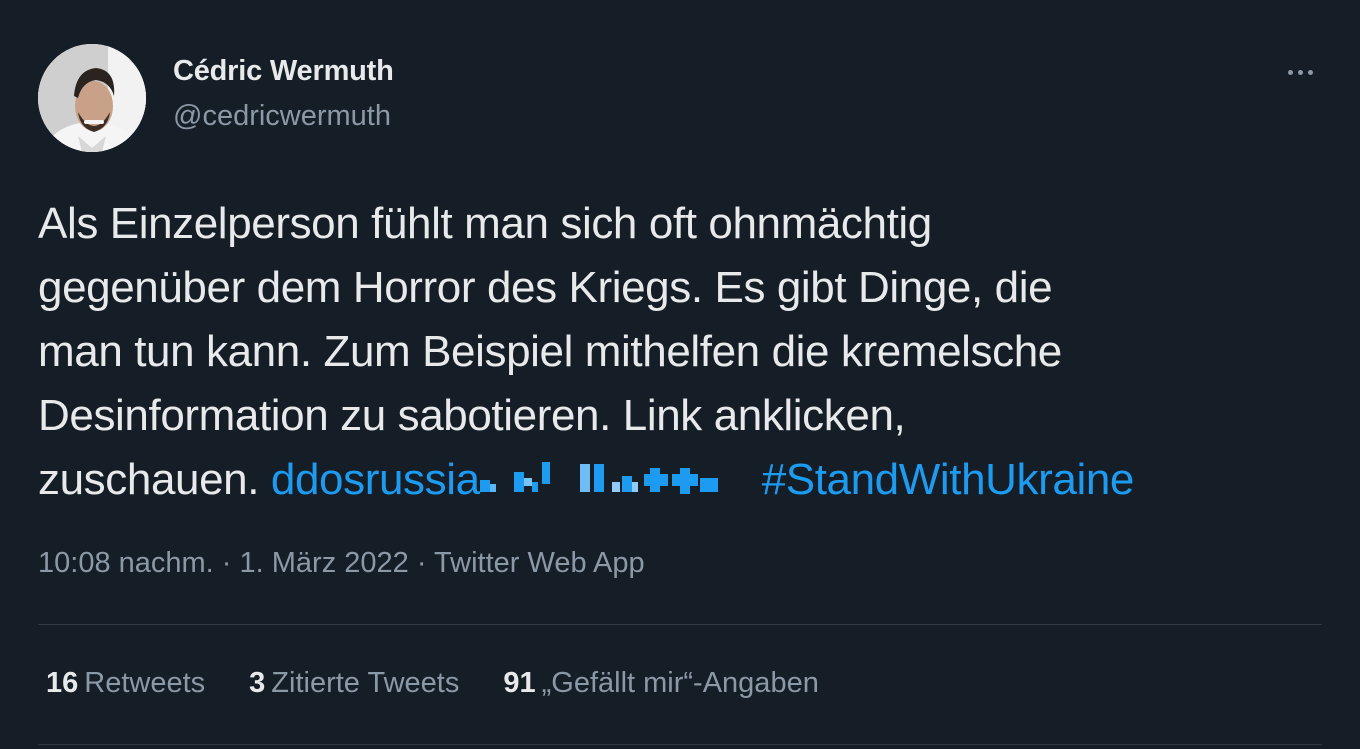 The height and width of the screenshot is (749, 1360). Describe the element at coordinates (680, 683) in the screenshot. I see `likes-label: „Gefällt mir“-Angaben` at that location.